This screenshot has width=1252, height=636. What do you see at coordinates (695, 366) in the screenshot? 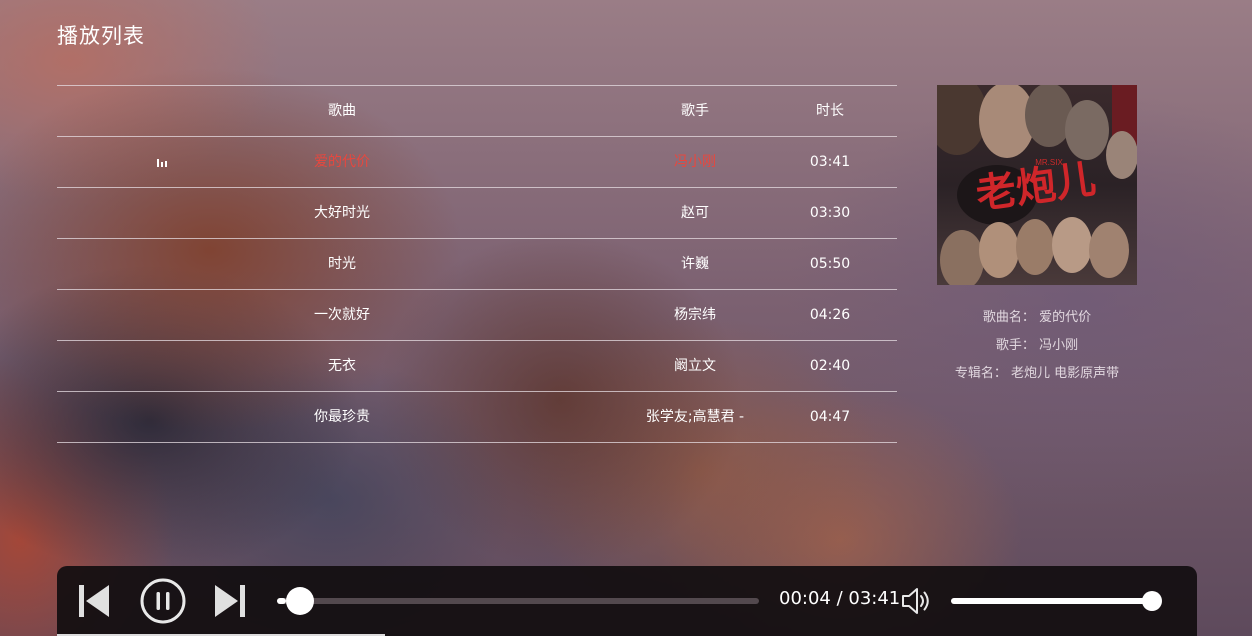
I see `song-artist: 阚立文` at bounding box center [695, 366].